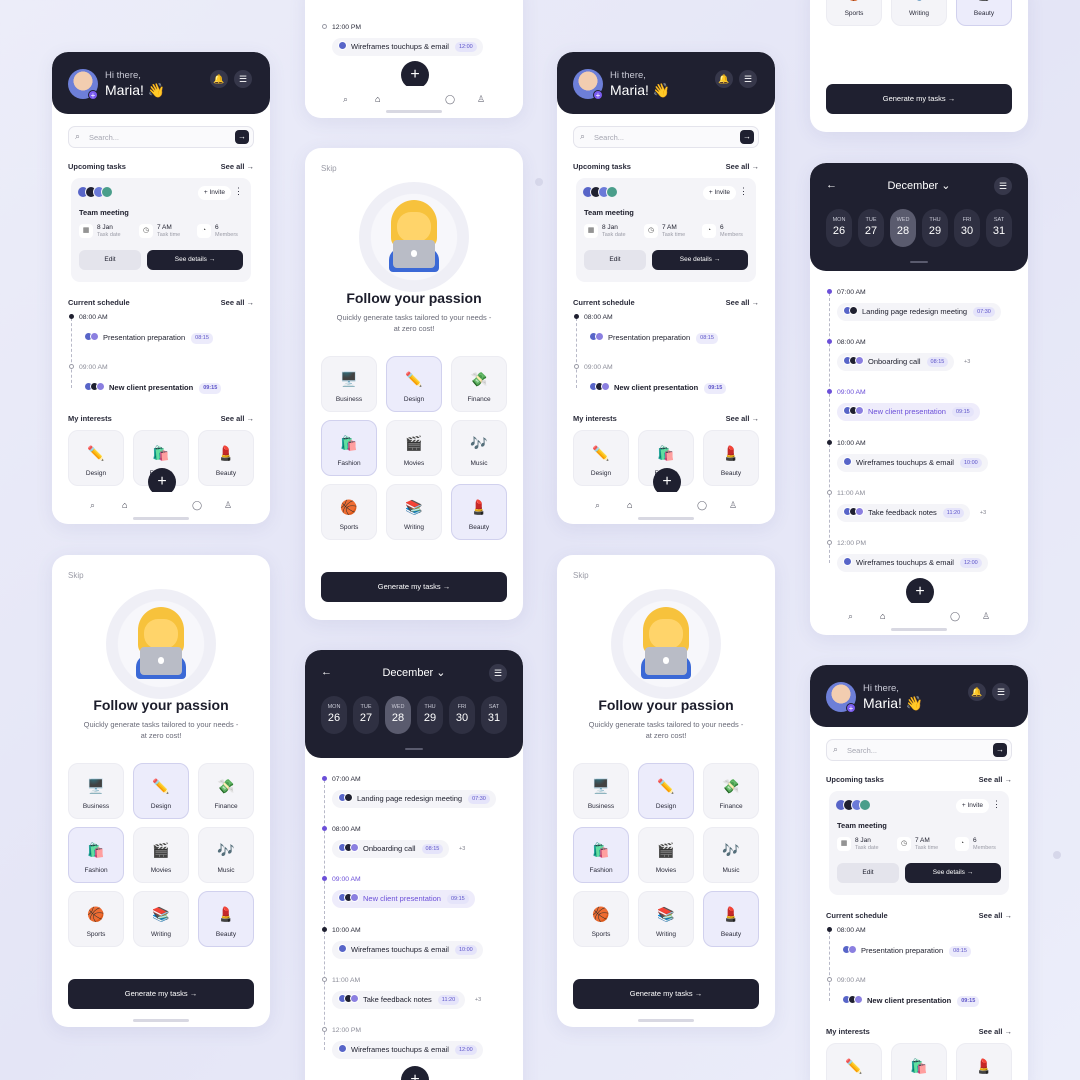 This screenshot has height=1080, width=1080. Describe the element at coordinates (334, 715) in the screenshot. I see `day-mon: MON 26` at that location.